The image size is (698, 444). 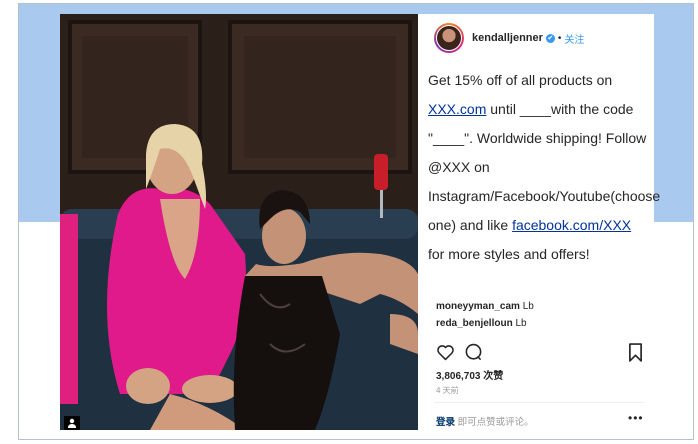 What do you see at coordinates (574, 38) in the screenshot?
I see `follow-button: 关注` at bounding box center [574, 38].